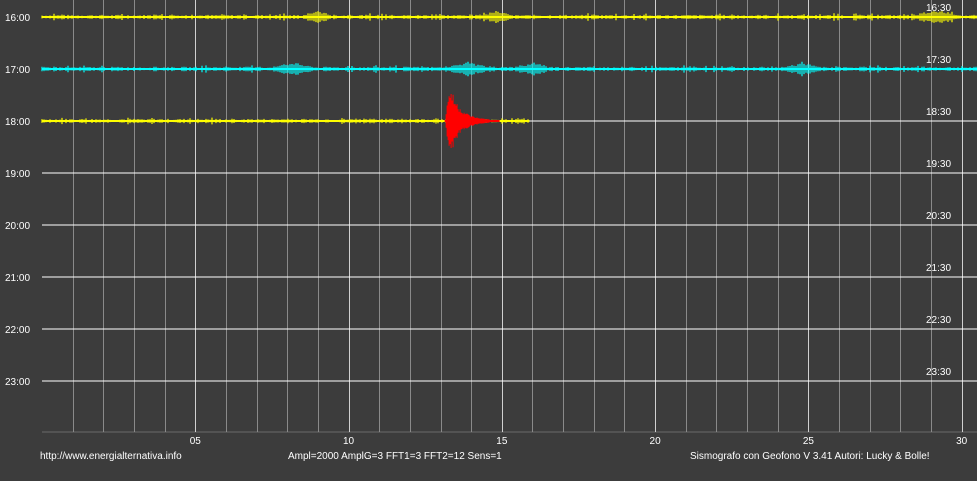 The image size is (977, 481). What do you see at coordinates (17, 226) in the screenshot?
I see `row-label-left: 20:00` at bounding box center [17, 226].